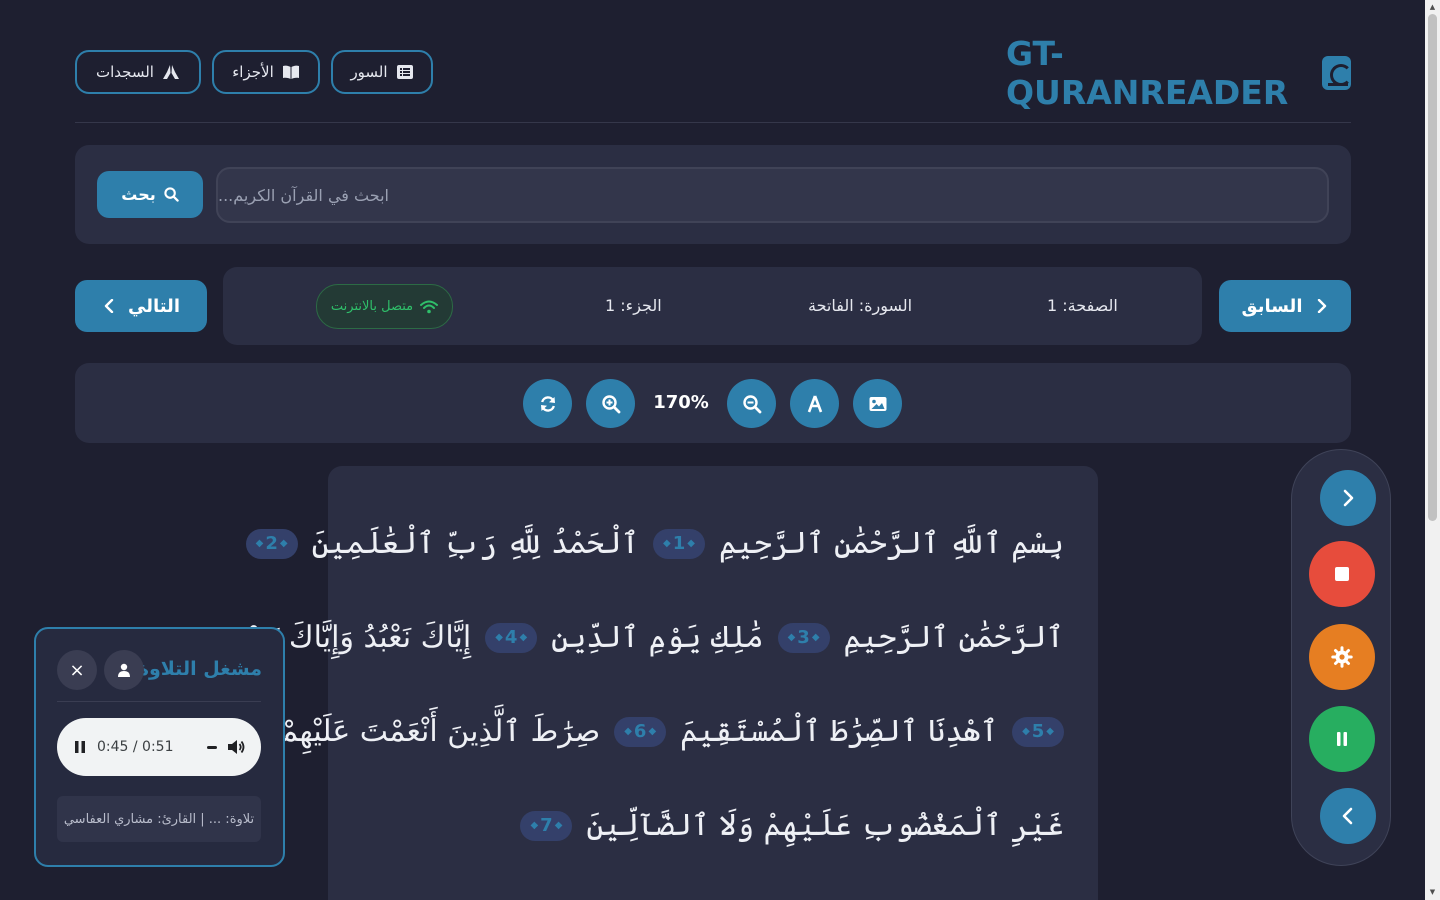  What do you see at coordinates (1082, 305) in the screenshot?
I see `page-number: الصفحة: 1` at bounding box center [1082, 305].